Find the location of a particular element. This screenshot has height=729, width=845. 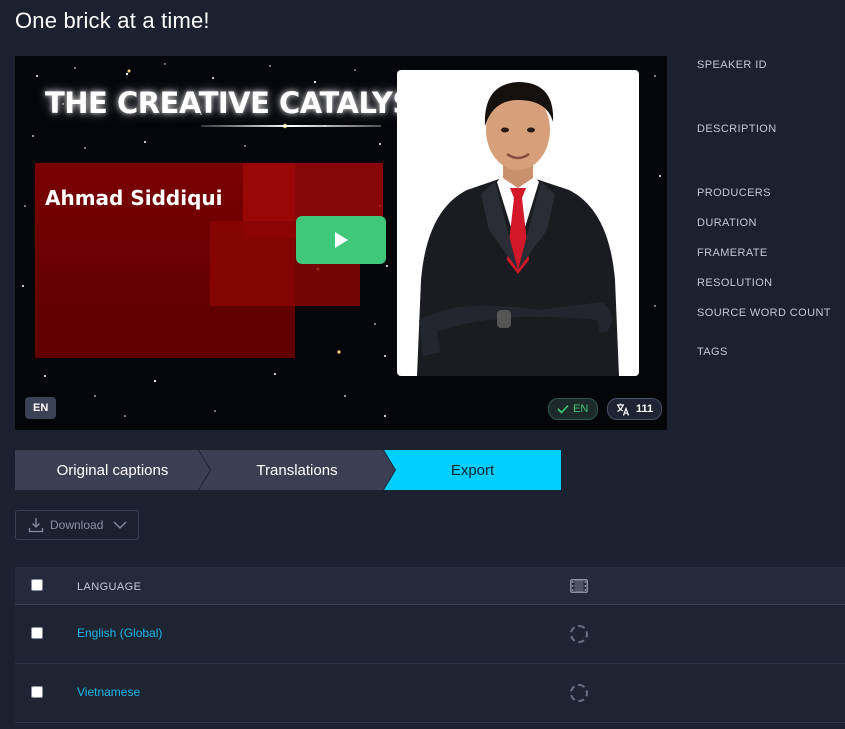

meta-label-resolution: RESOLUTION is located at coordinates (735, 283).